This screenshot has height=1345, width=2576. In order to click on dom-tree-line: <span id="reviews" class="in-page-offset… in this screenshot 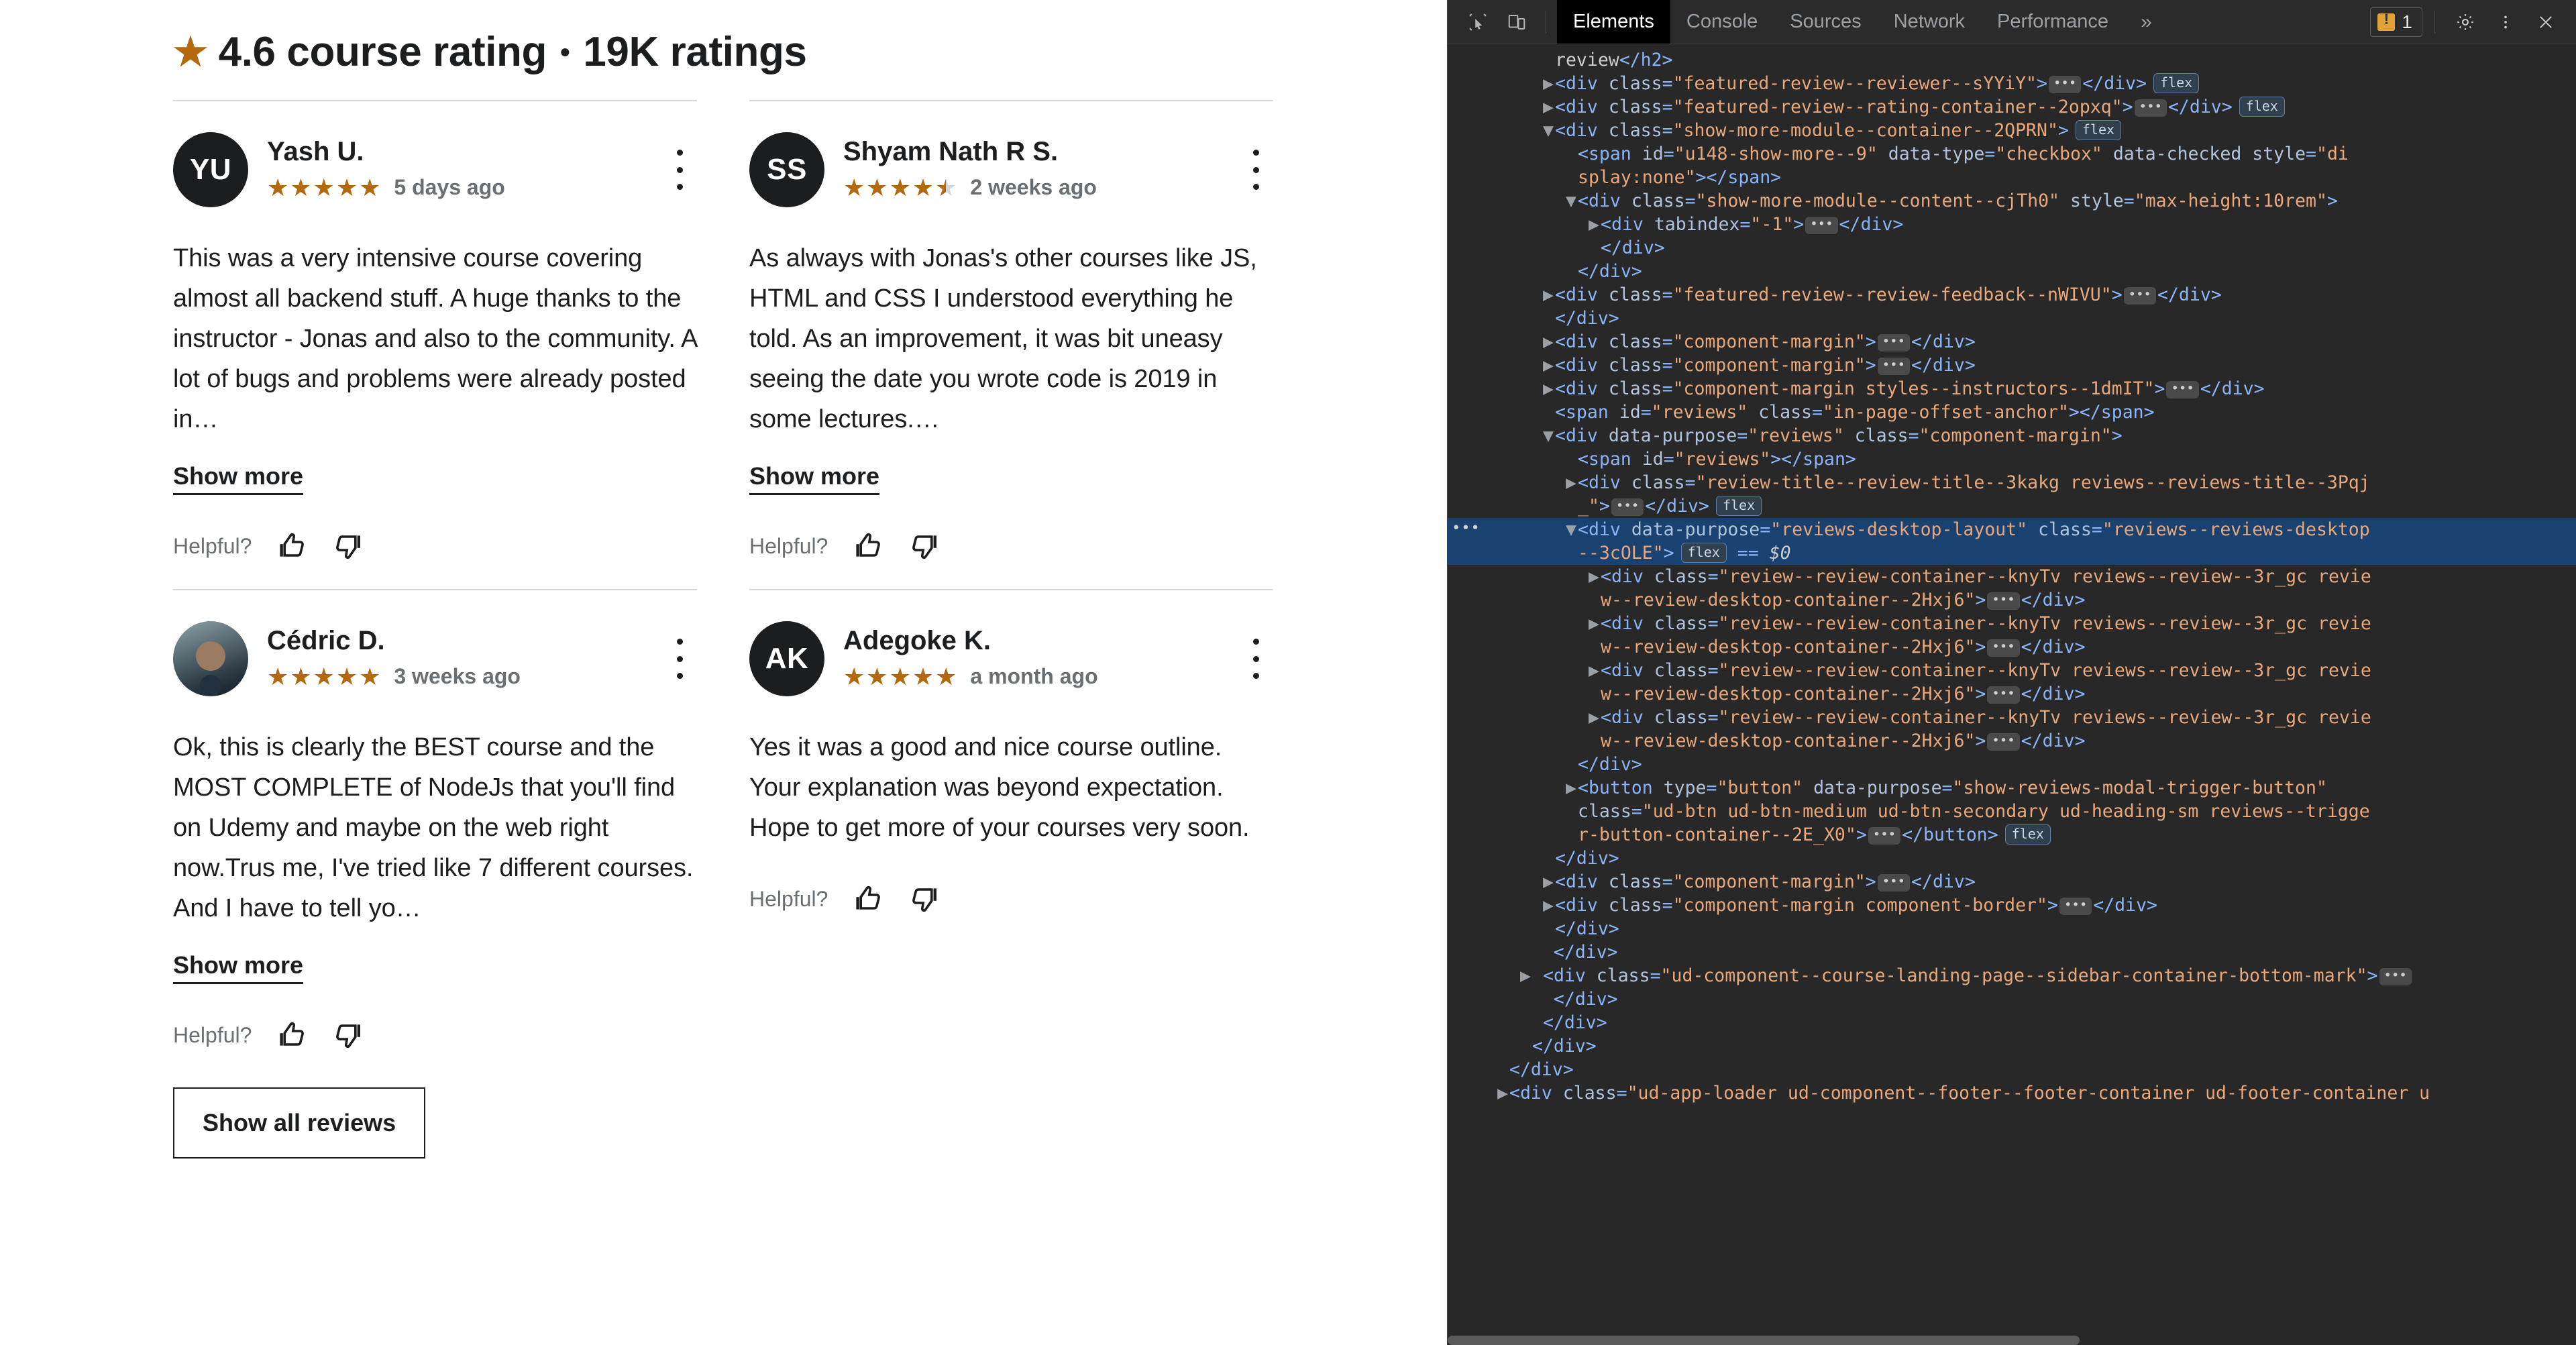, I will do `click(2012, 412)`.